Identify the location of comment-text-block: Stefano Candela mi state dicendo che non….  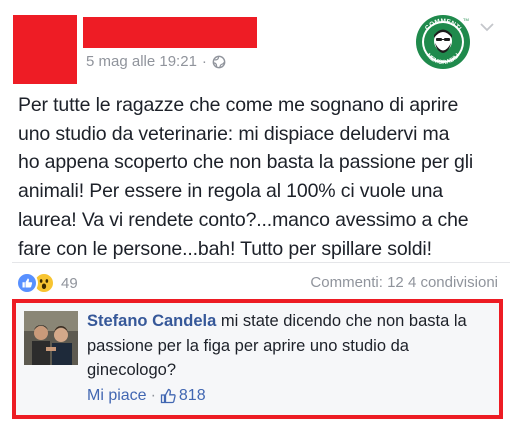
(289, 346).